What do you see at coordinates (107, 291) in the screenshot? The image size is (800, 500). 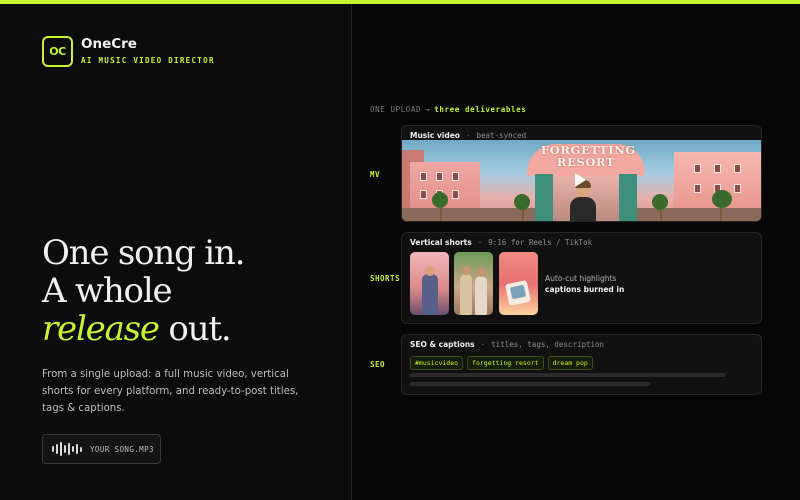 I see `headline-line-2: A whole` at bounding box center [107, 291].